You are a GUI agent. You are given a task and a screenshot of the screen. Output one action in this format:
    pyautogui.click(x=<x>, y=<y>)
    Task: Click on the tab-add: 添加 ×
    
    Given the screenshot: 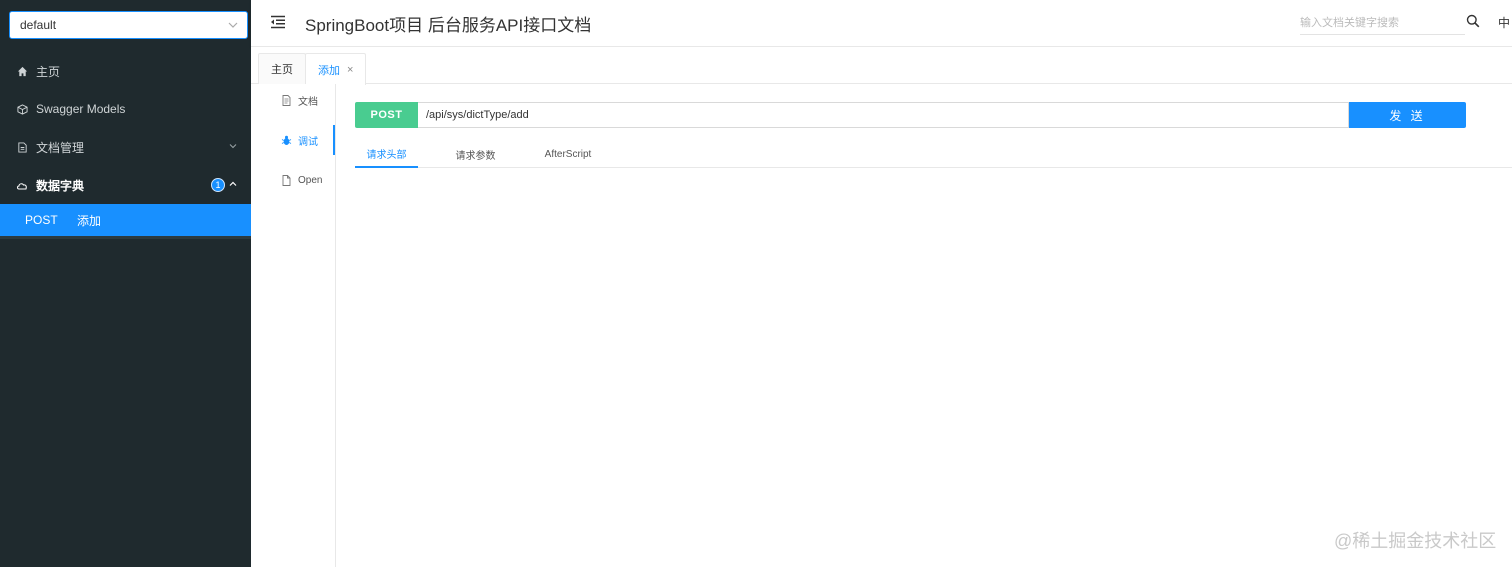 What is the action you would take?
    pyautogui.click(x=336, y=69)
    